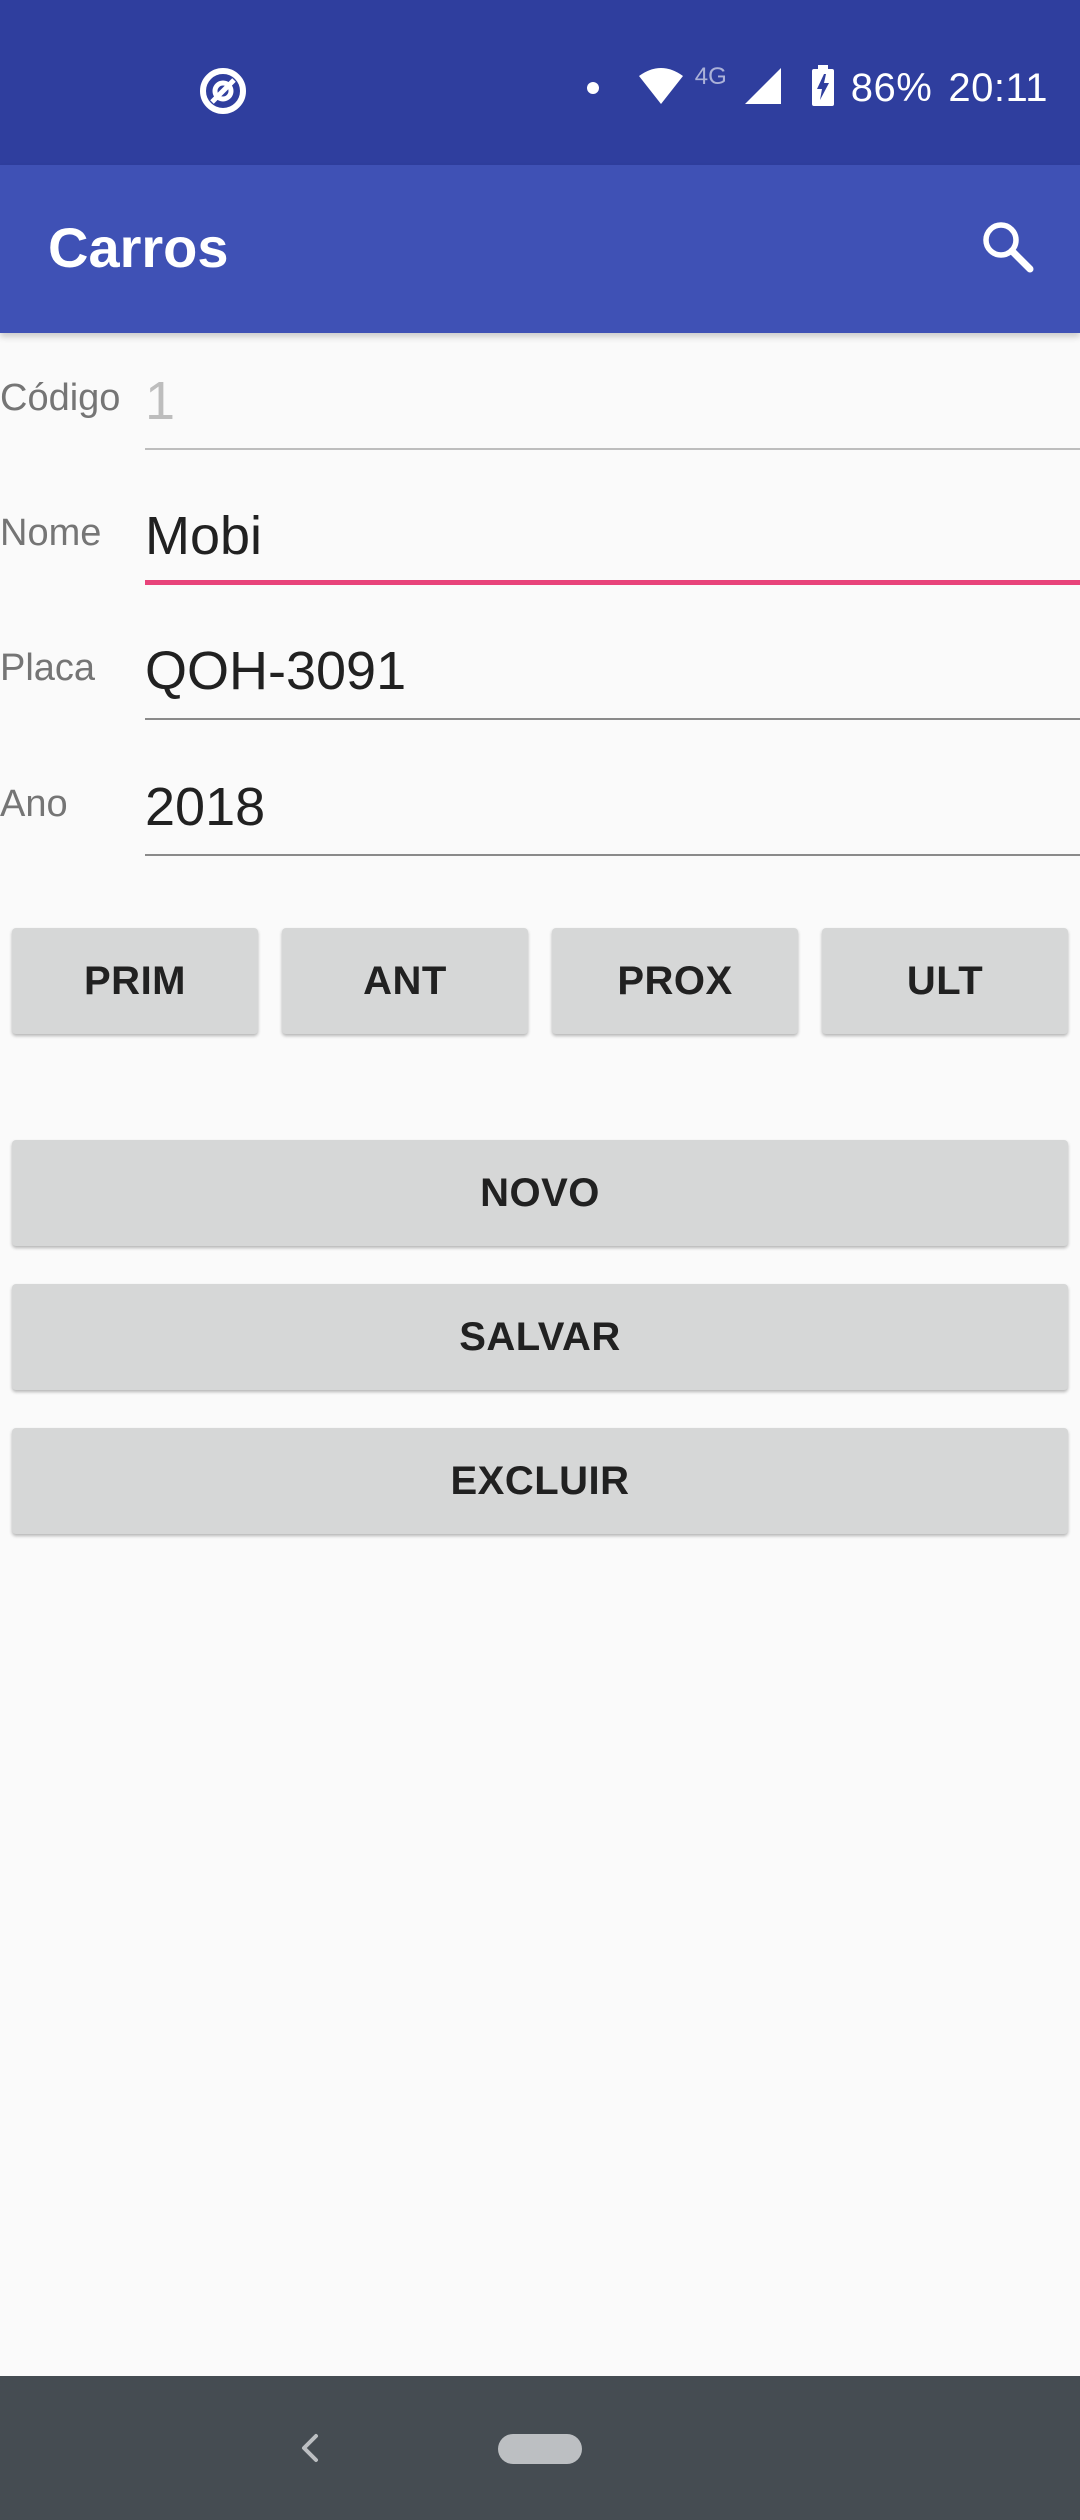 The image size is (1080, 2520). Describe the element at coordinates (310, 2448) in the screenshot. I see `back-icon` at that location.